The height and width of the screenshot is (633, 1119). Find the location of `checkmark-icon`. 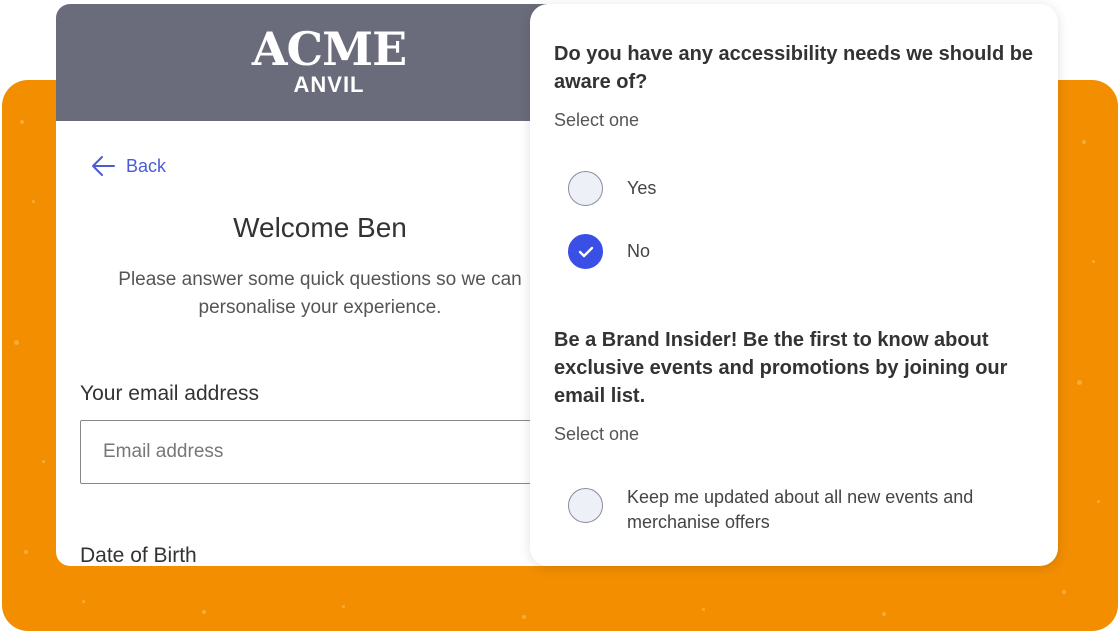

checkmark-icon is located at coordinates (585, 251).